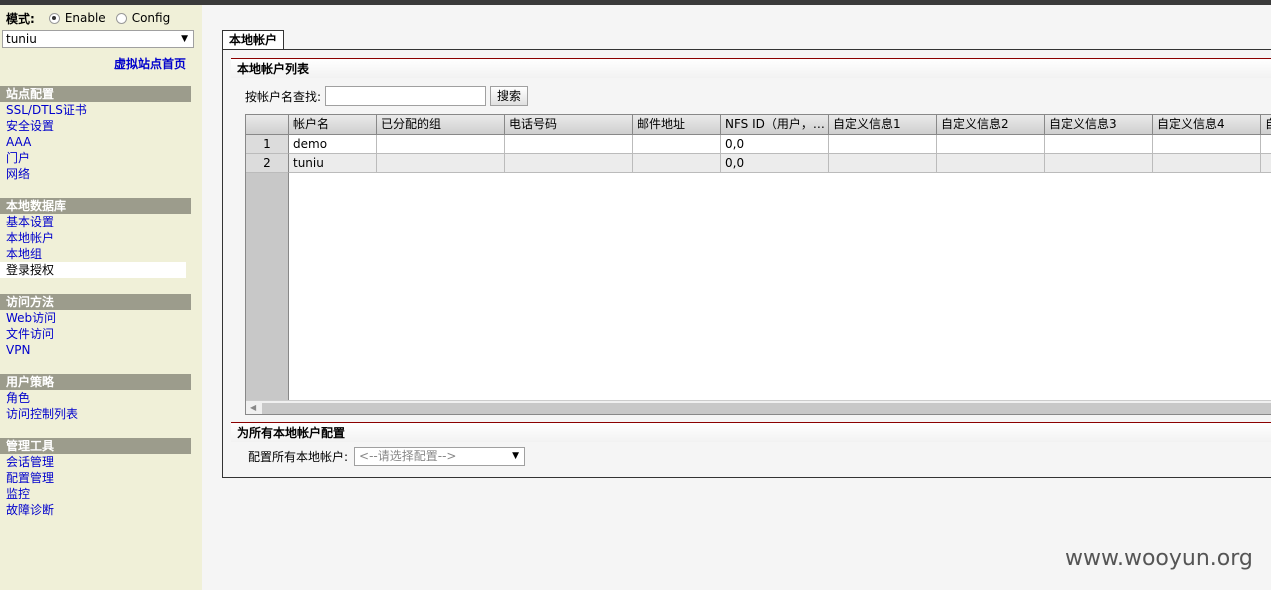 The width and height of the screenshot is (1271, 590). What do you see at coordinates (1266, 125) in the screenshot?
I see `column-header: 自` at bounding box center [1266, 125].